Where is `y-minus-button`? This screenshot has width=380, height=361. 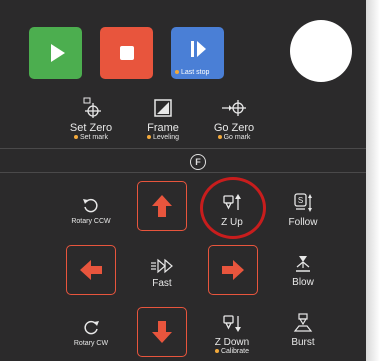 y-minus-button is located at coordinates (162, 332).